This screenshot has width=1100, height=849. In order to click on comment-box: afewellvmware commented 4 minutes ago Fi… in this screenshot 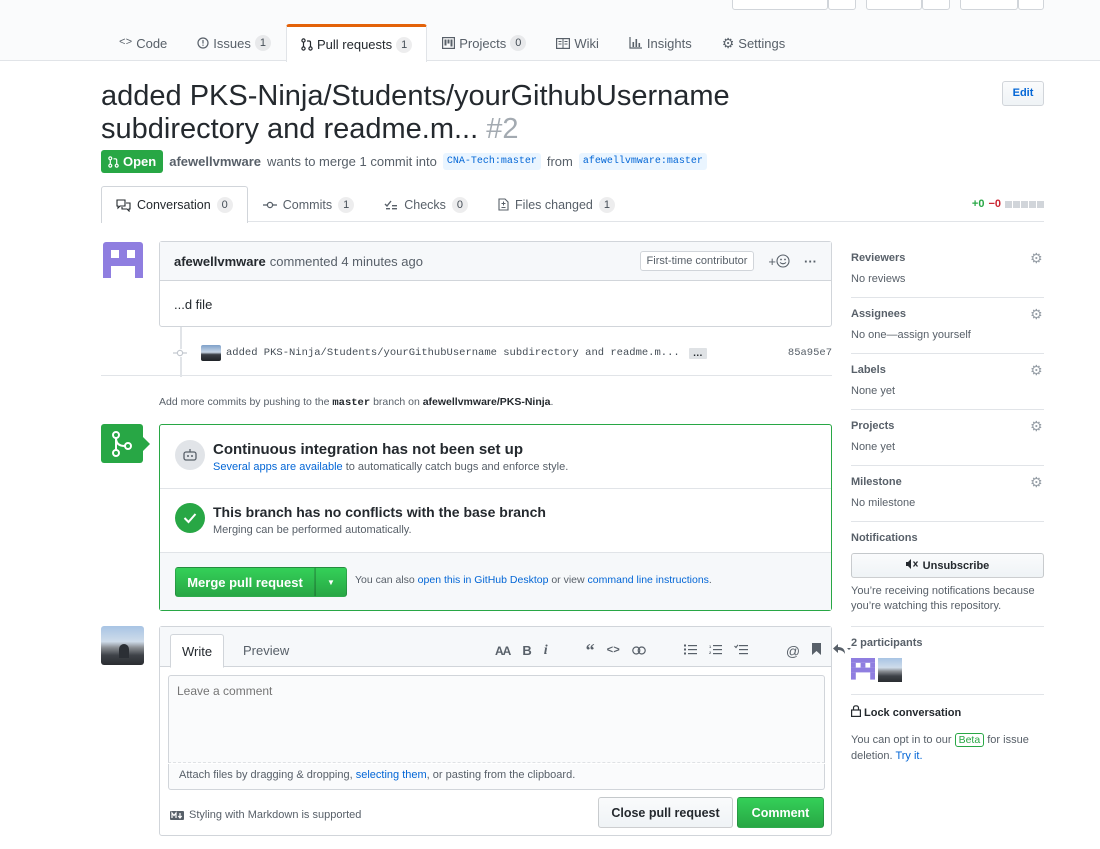, I will do `click(495, 284)`.